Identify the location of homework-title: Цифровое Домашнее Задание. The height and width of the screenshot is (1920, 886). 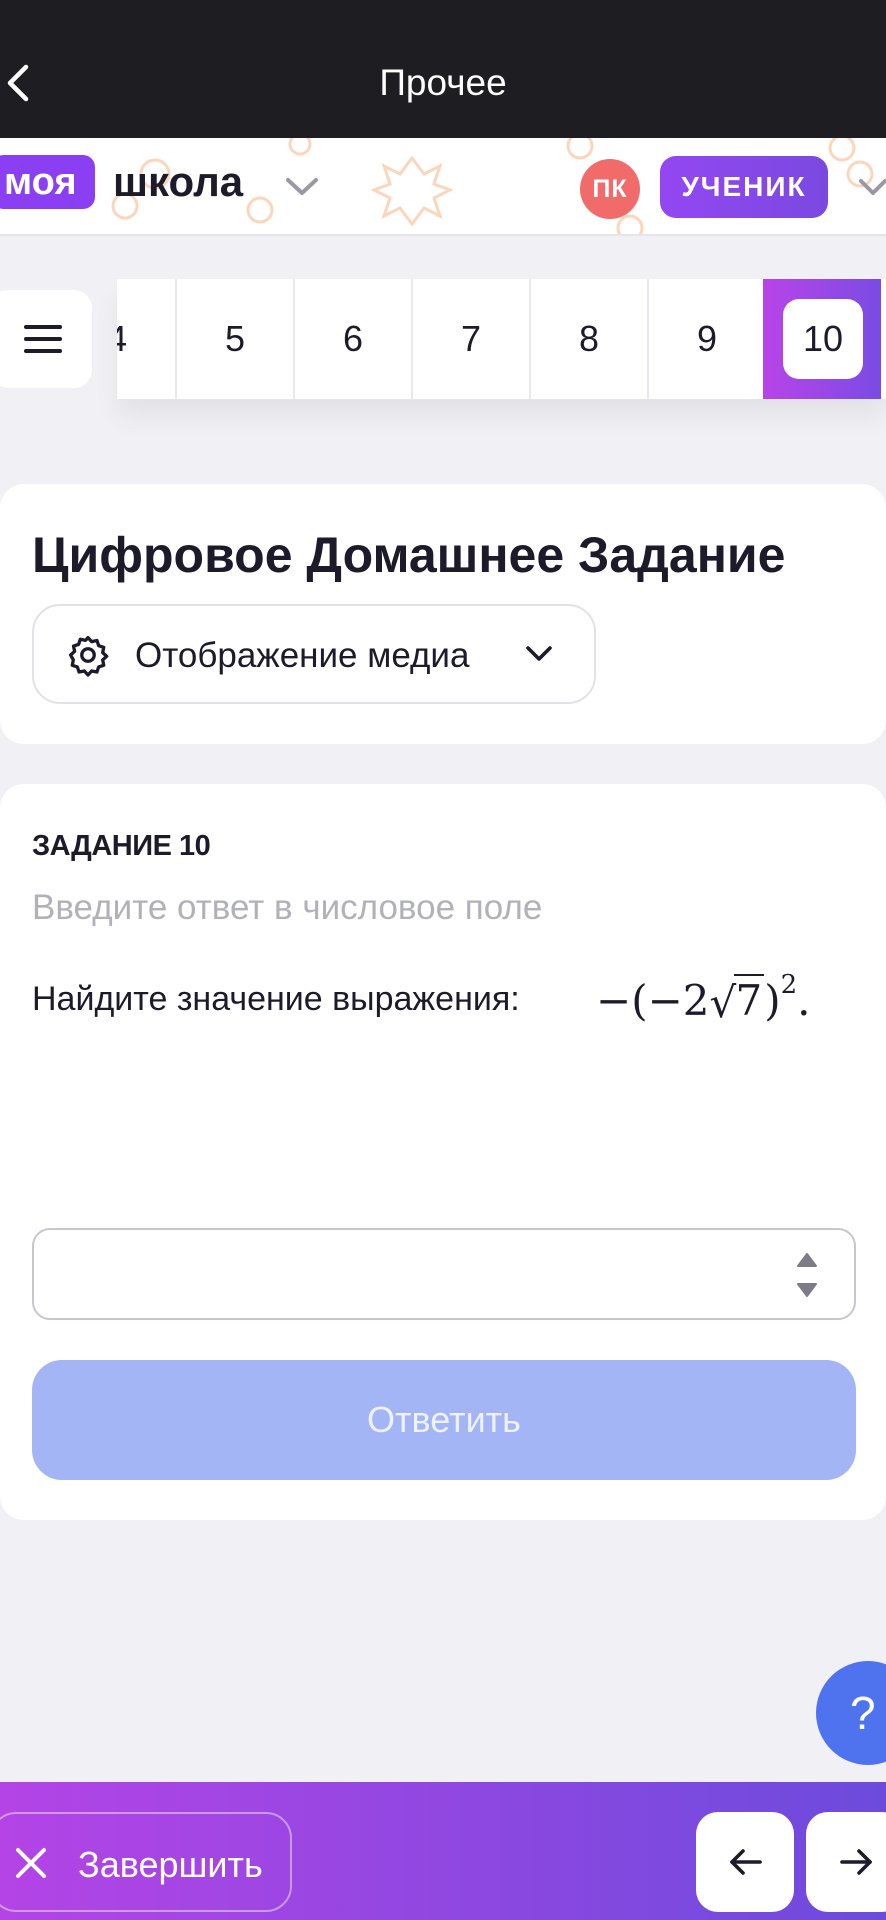
(409, 555).